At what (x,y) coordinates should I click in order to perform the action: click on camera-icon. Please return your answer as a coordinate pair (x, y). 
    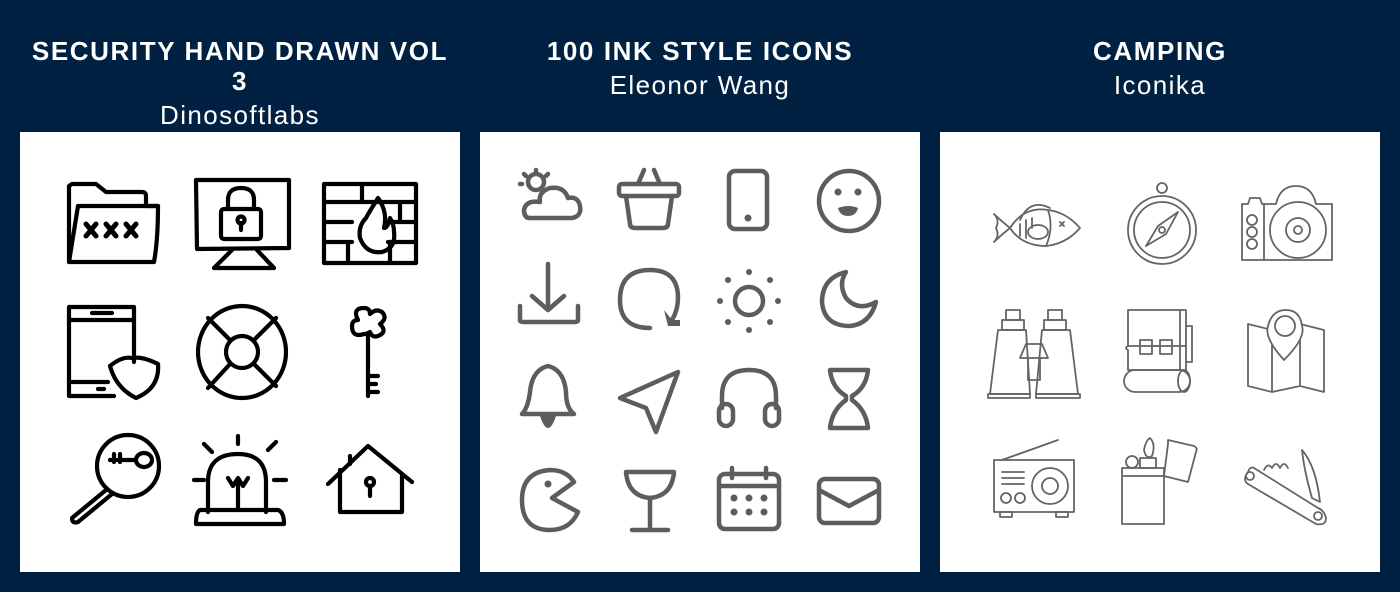
    Looking at the image, I should click on (1287, 224).